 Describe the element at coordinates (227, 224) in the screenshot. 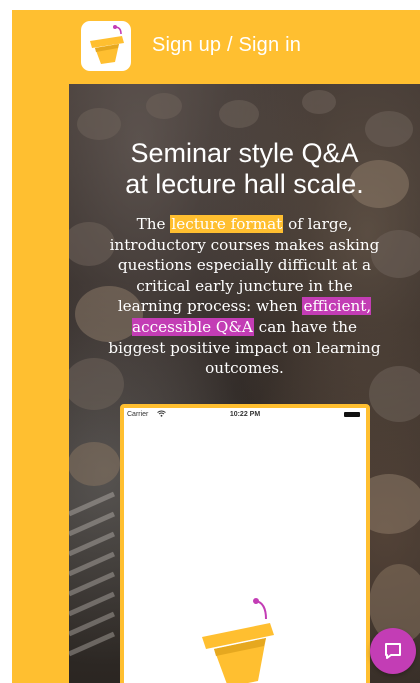

I see `highlight-lecture-format: lecture format` at that location.